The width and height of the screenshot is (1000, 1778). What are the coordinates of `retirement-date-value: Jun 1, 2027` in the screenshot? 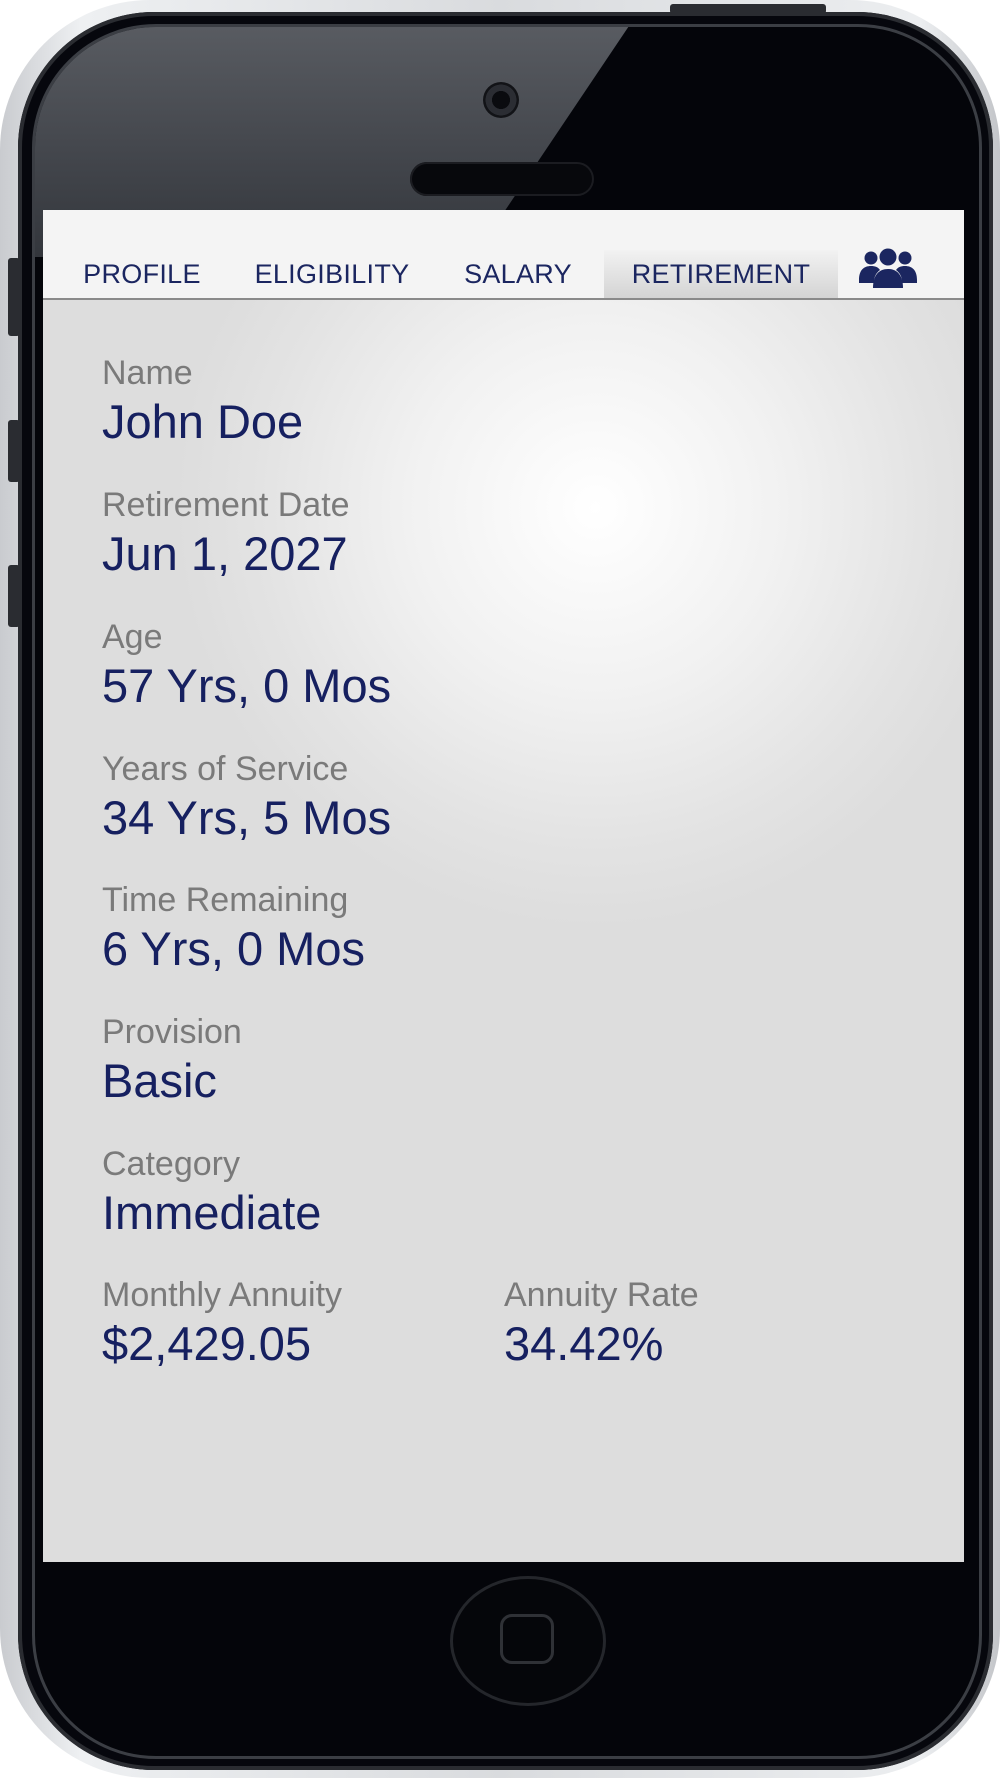 It's located at (225, 553).